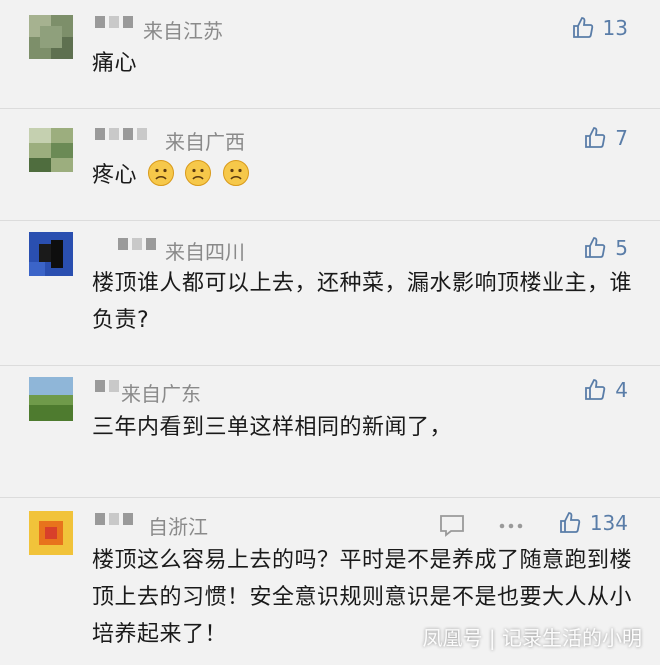 This screenshot has height=665, width=660. Describe the element at coordinates (532, 638) in the screenshot. I see `watermark: 凤凰号 | 记录生活的小明` at that location.